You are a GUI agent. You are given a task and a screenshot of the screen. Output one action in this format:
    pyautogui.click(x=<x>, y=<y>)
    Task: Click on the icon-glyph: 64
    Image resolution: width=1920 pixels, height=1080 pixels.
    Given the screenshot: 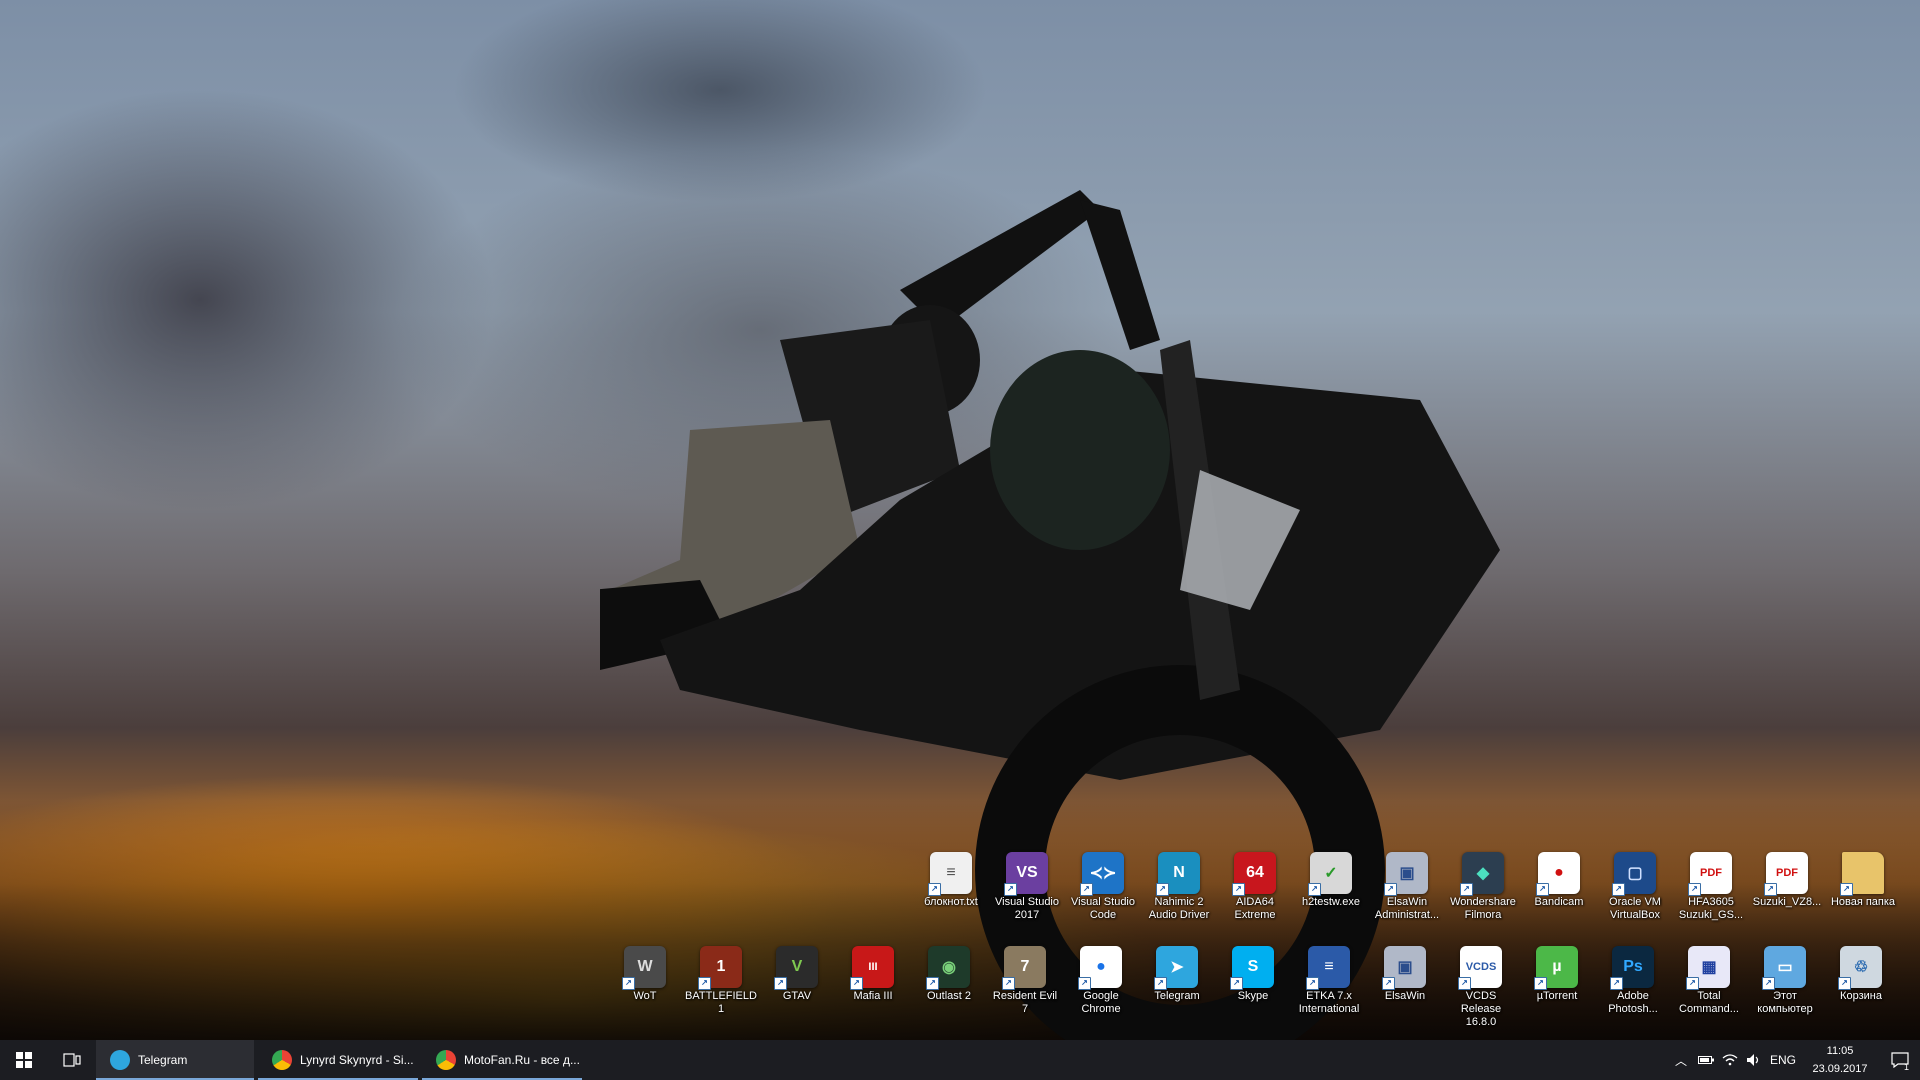 What is the action you would take?
    pyautogui.click(x=1255, y=872)
    